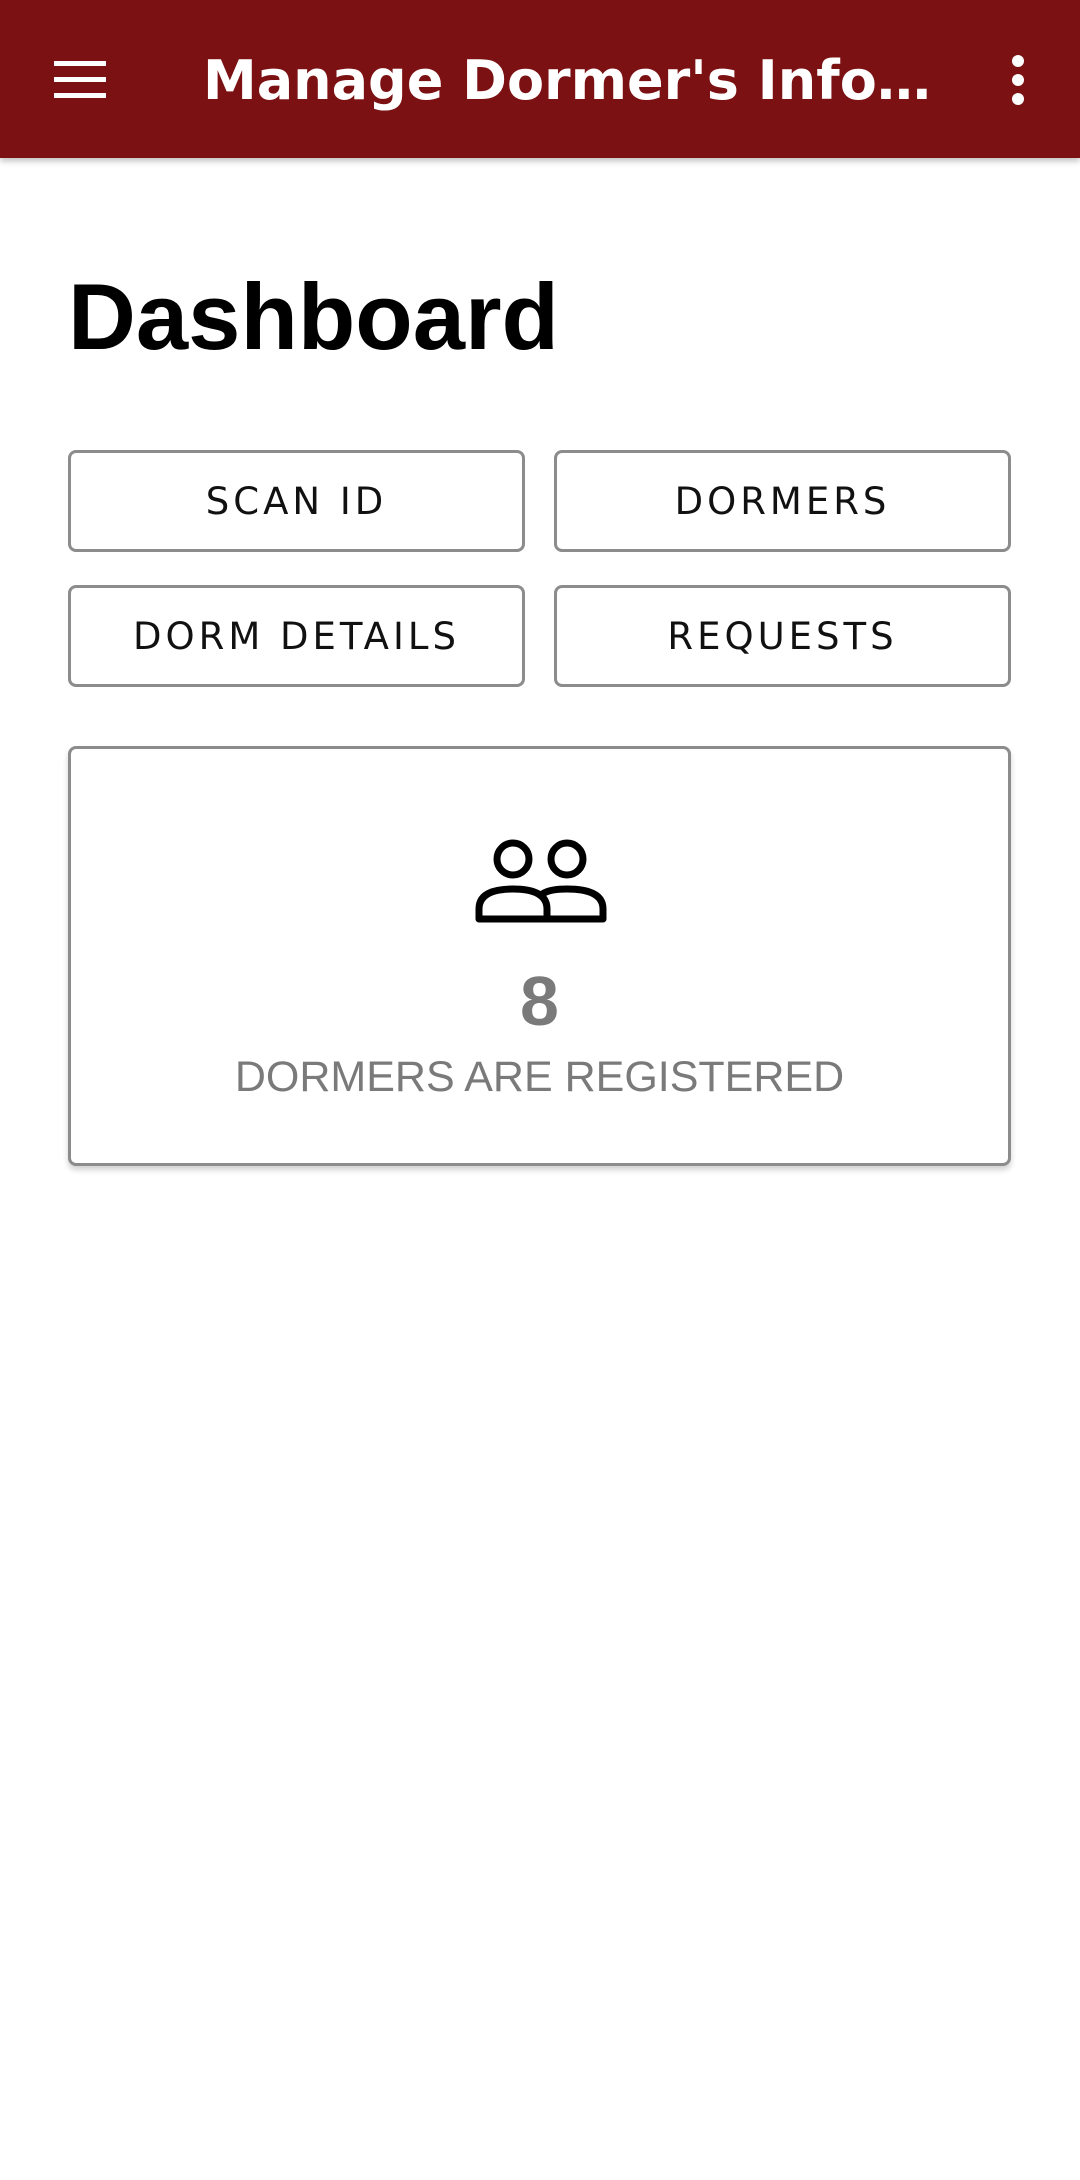 The height and width of the screenshot is (2180, 1080). I want to click on hamburger-menu-icon, so click(80, 79).